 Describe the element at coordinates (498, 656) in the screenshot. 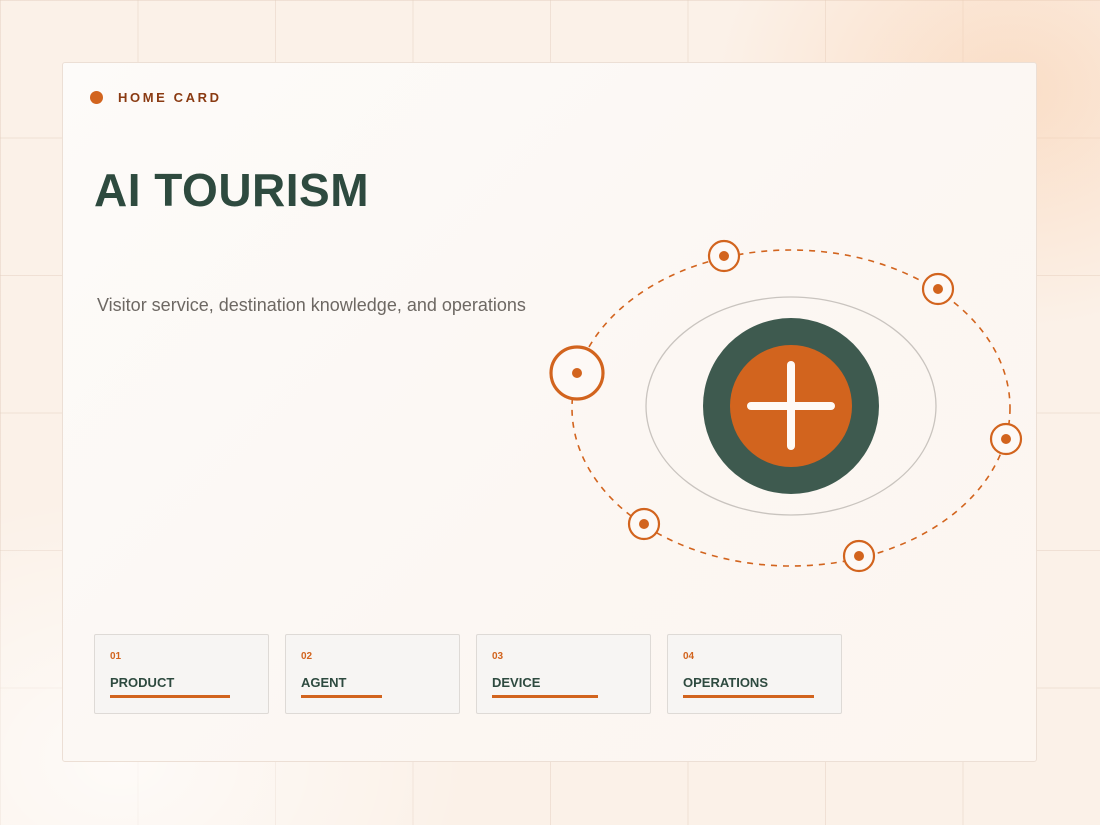

I see `module-number: 03` at that location.